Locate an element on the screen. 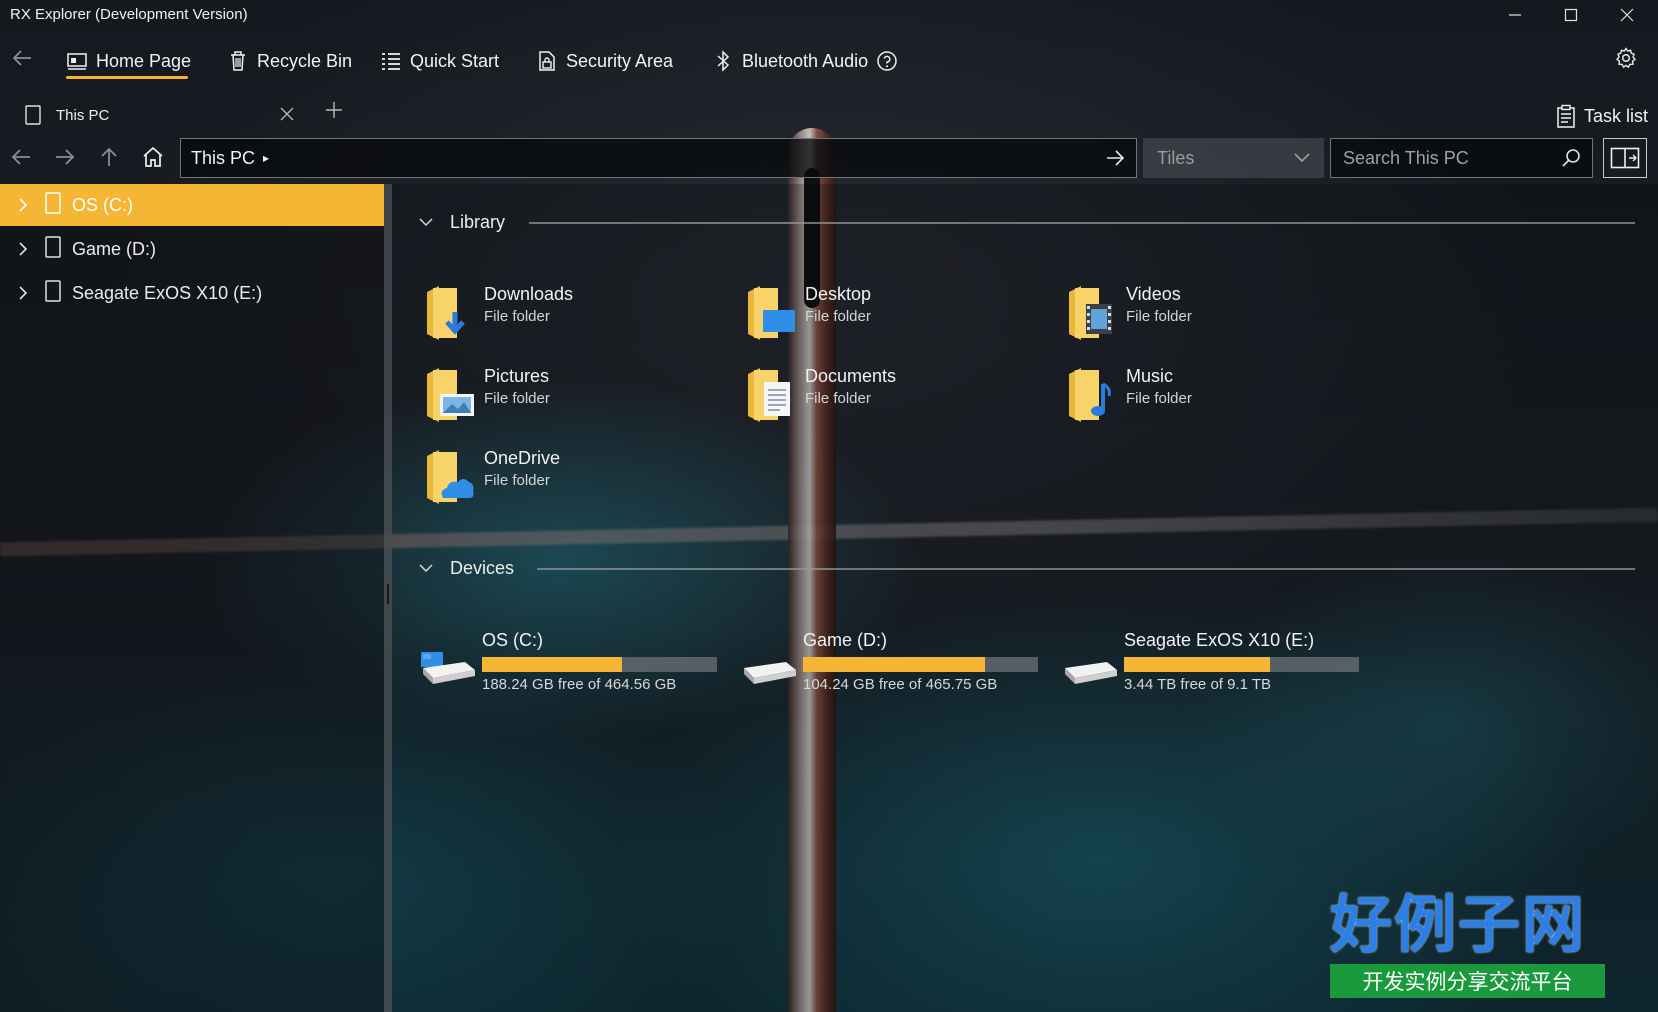  maximize-icon is located at coordinates (1571, 15).